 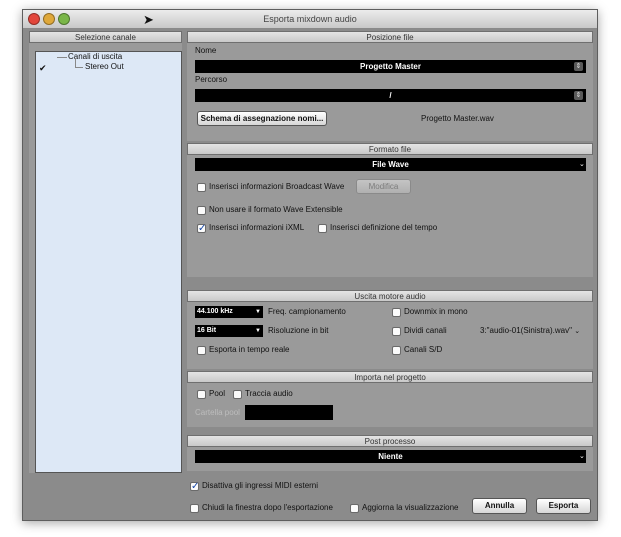 What do you see at coordinates (277, 186) in the screenshot?
I see `broadcast-wave-label: Inserisci informazioni Broadcast Wave` at bounding box center [277, 186].